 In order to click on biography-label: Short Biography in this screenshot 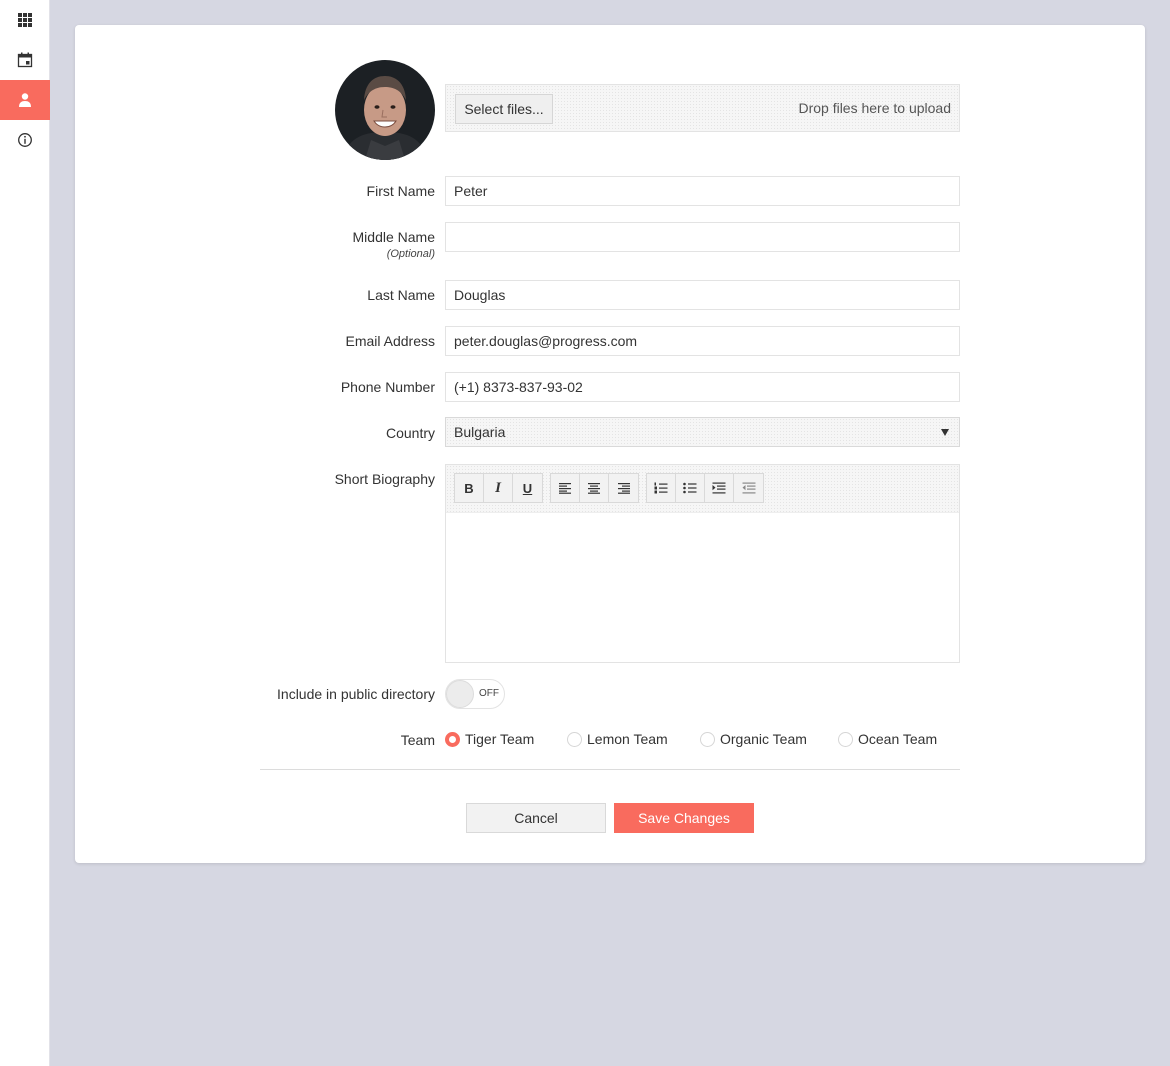, I will do `click(384, 479)`.